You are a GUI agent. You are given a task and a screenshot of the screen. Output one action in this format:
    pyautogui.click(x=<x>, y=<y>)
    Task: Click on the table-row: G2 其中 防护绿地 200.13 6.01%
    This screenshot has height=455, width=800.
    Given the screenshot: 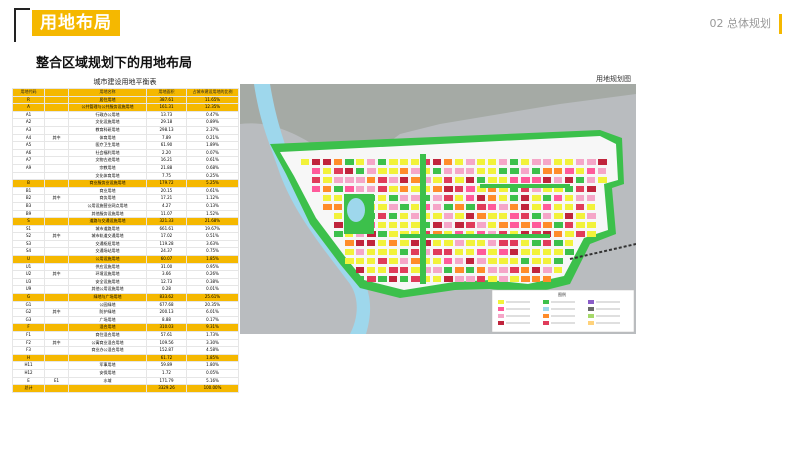 What is the action you would take?
    pyautogui.click(x=125, y=312)
    